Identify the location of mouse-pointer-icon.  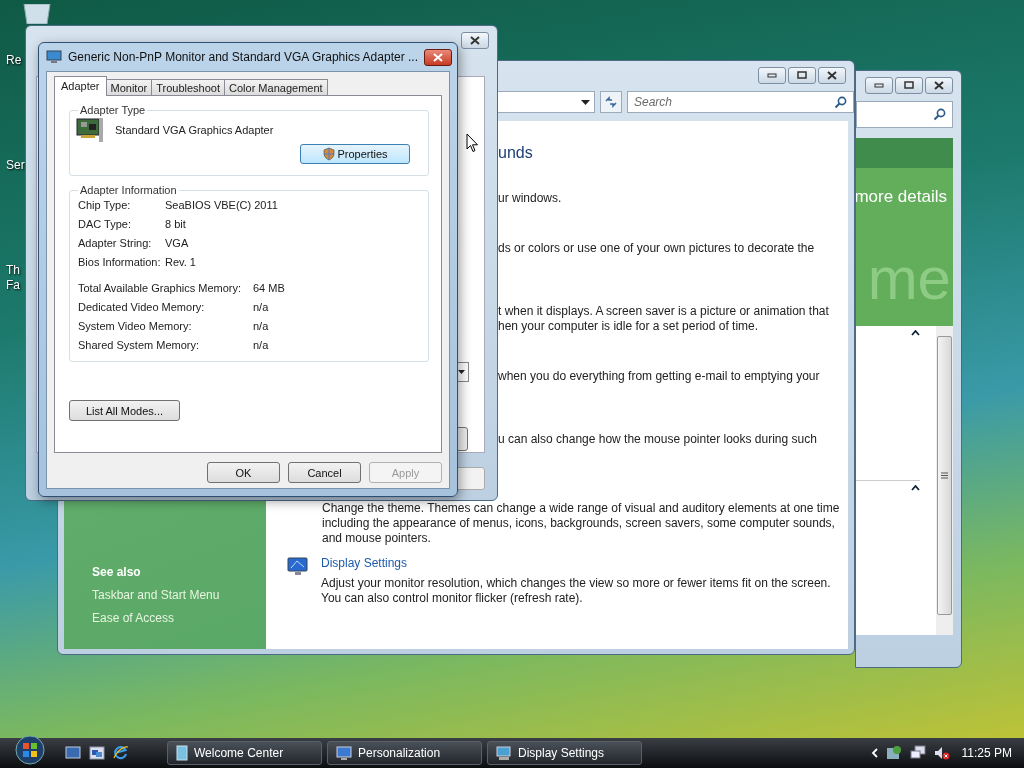
(472, 143).